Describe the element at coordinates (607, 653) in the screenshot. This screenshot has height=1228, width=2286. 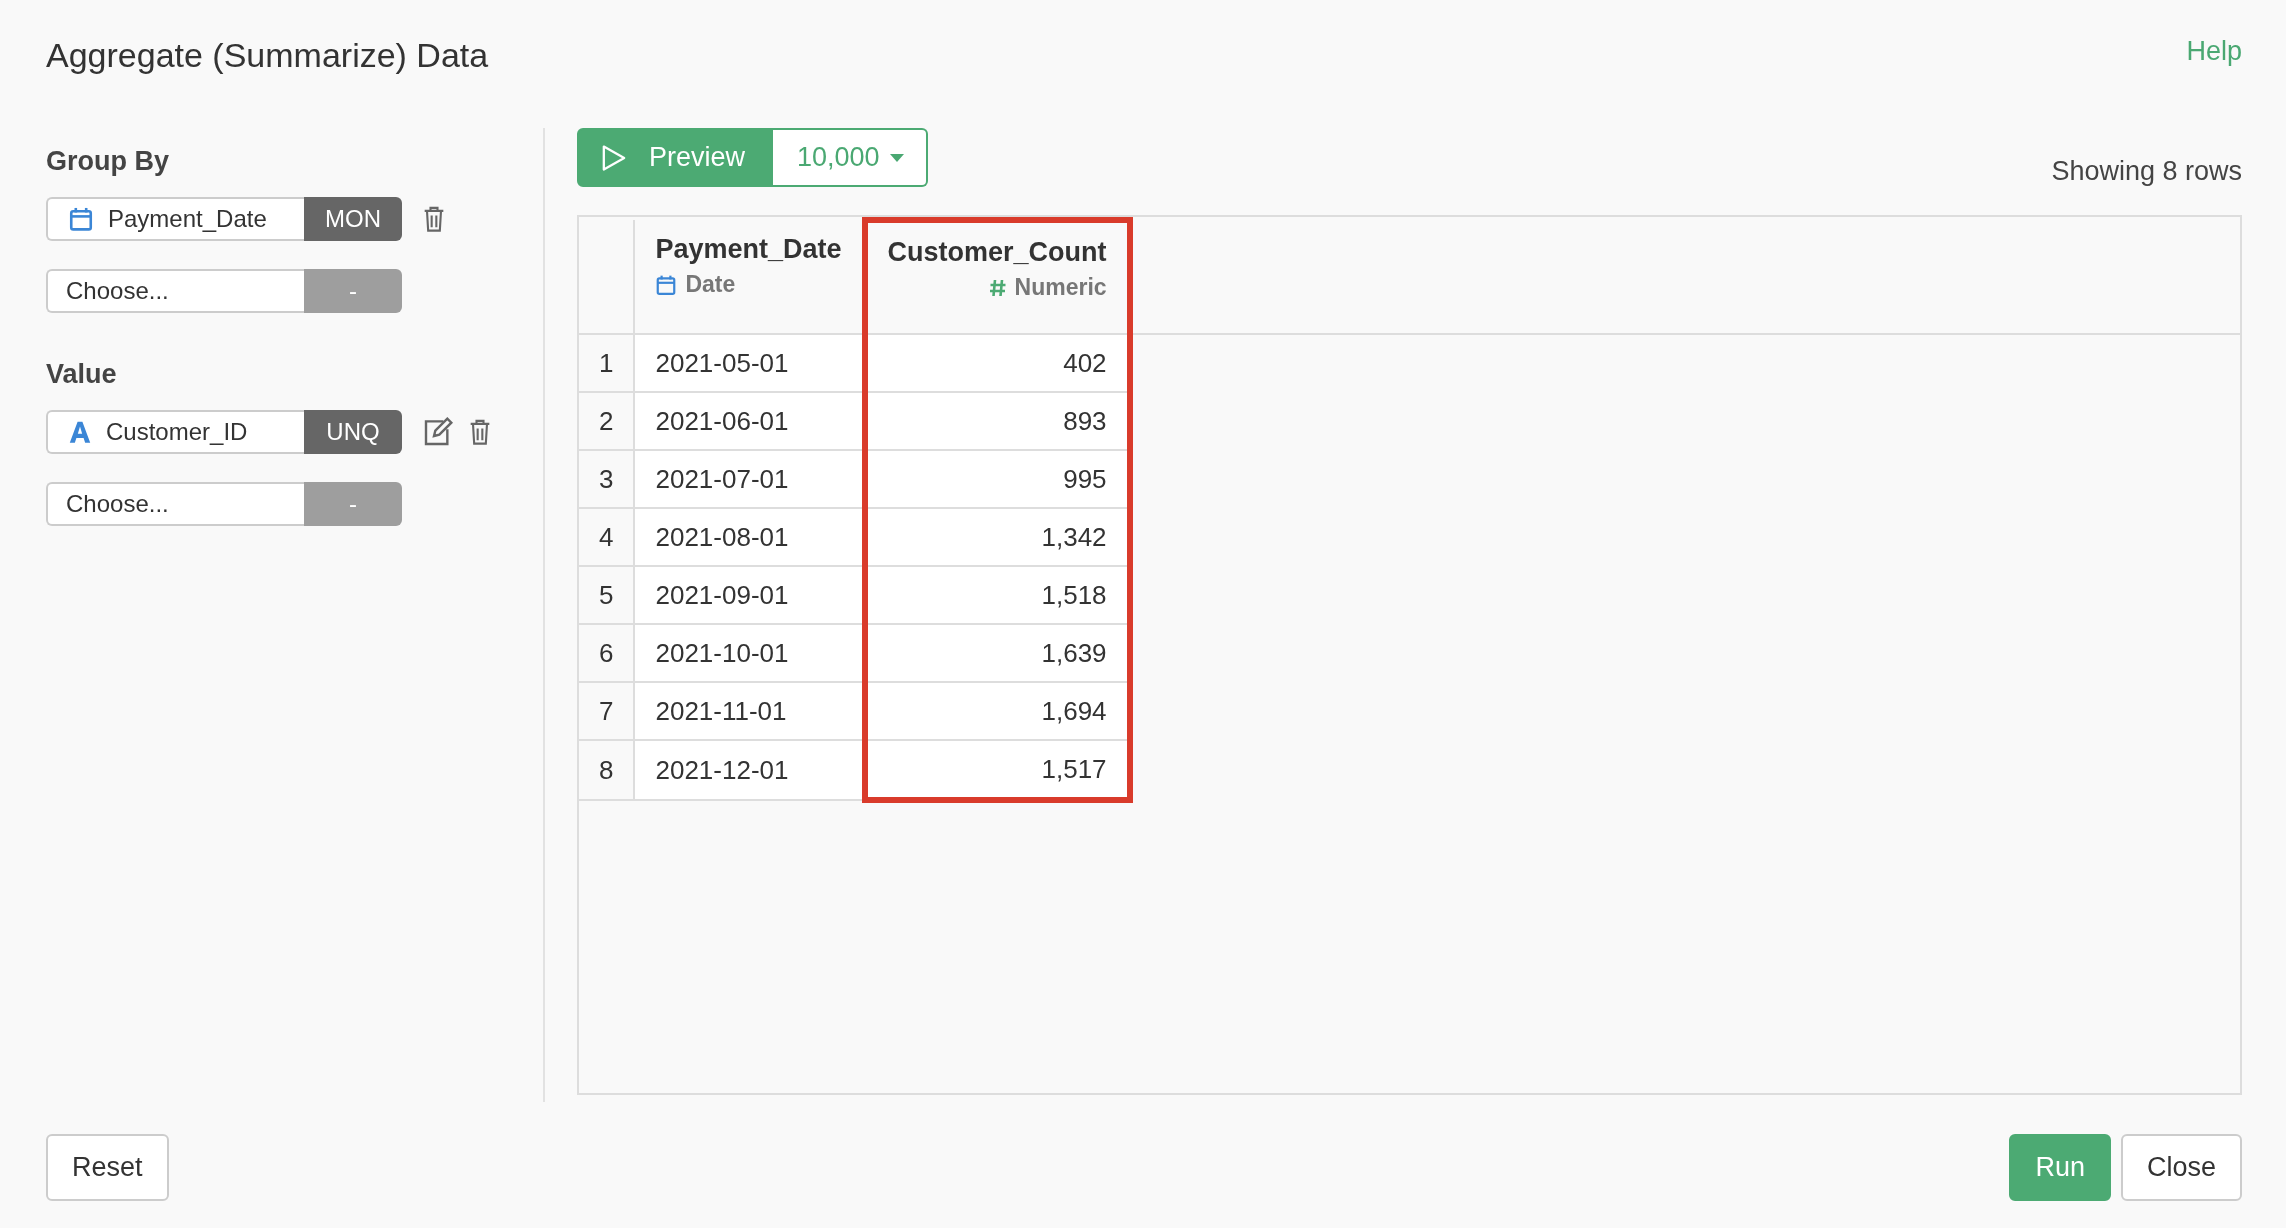
I see `row-number: 6` at that location.